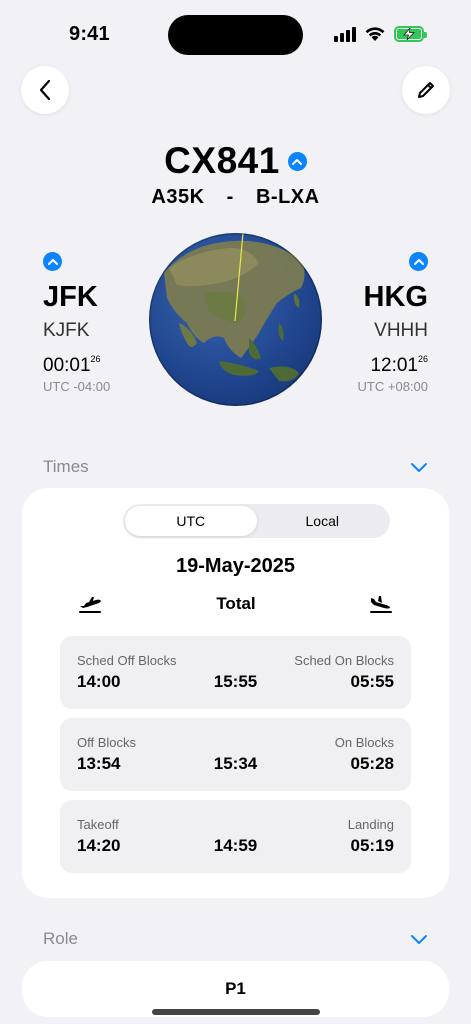 This screenshot has width=471, height=1024. I want to click on landing-label: Landing, so click(370, 824).